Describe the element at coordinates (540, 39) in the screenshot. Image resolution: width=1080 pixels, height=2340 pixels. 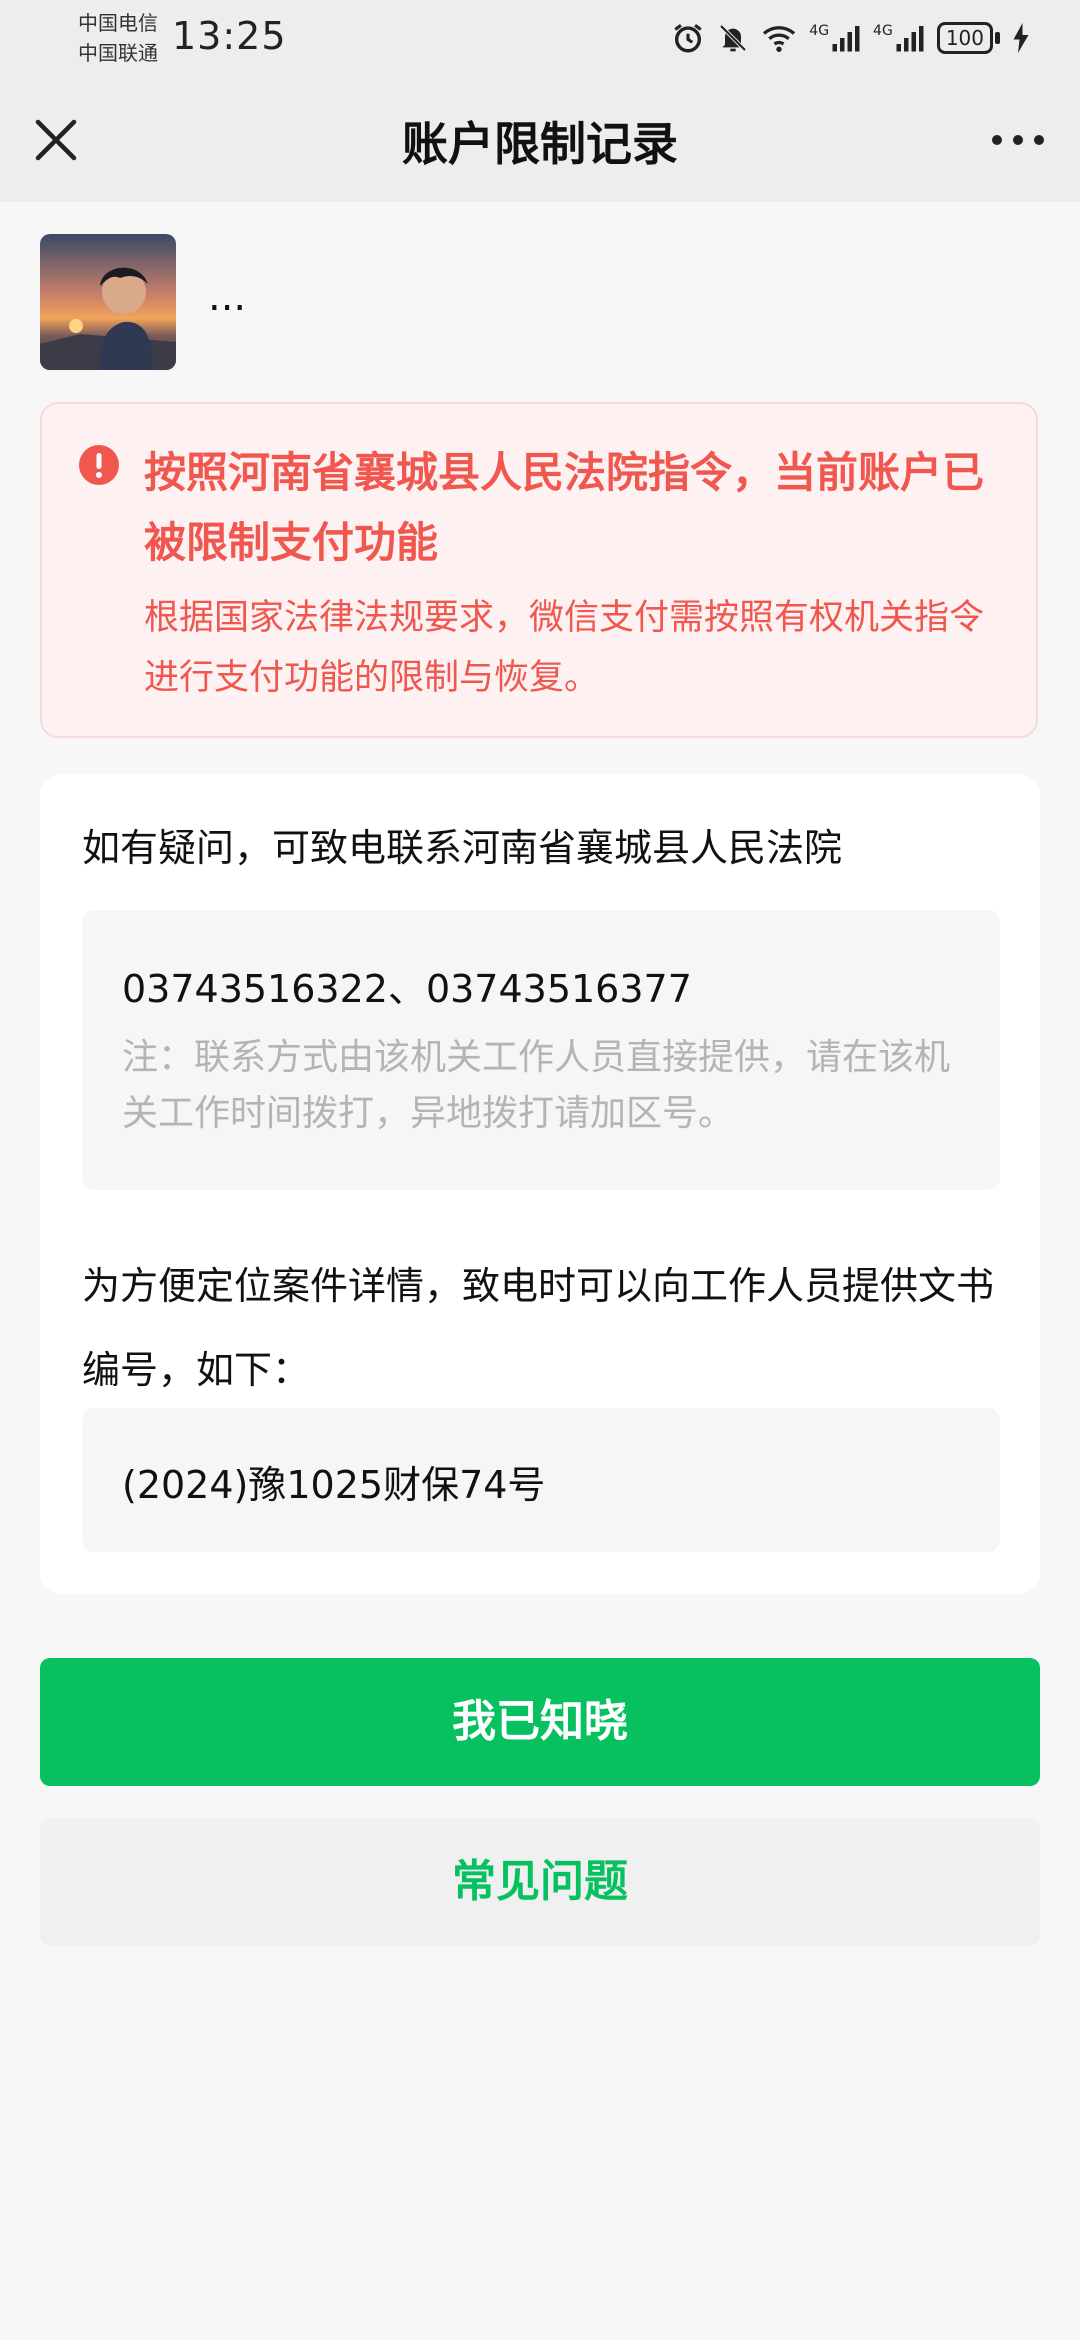
I see `status-bar: 中国电信 中国联通 13:25 4G 4G 100` at that location.